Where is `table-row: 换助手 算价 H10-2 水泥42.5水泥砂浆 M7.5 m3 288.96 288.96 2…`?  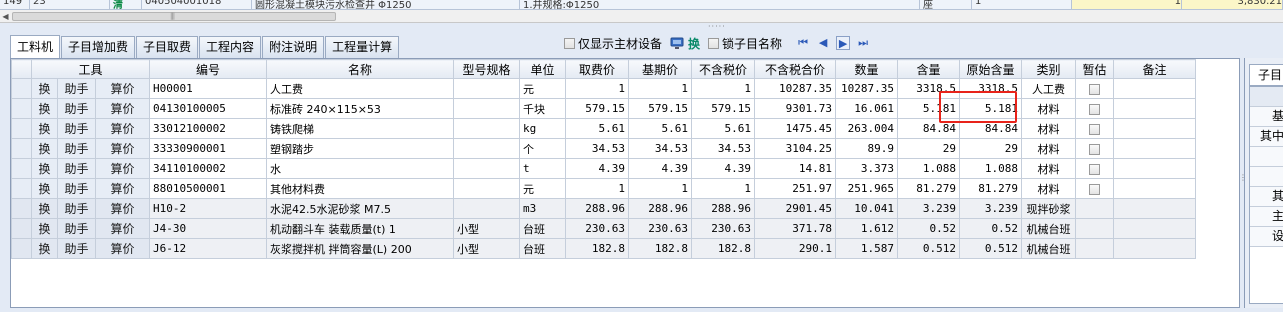
table-row: 换助手 算价 H10-2 水泥42.5水泥砂浆 M7.5 m3 288.96 288.96 2… is located at coordinates (603, 208).